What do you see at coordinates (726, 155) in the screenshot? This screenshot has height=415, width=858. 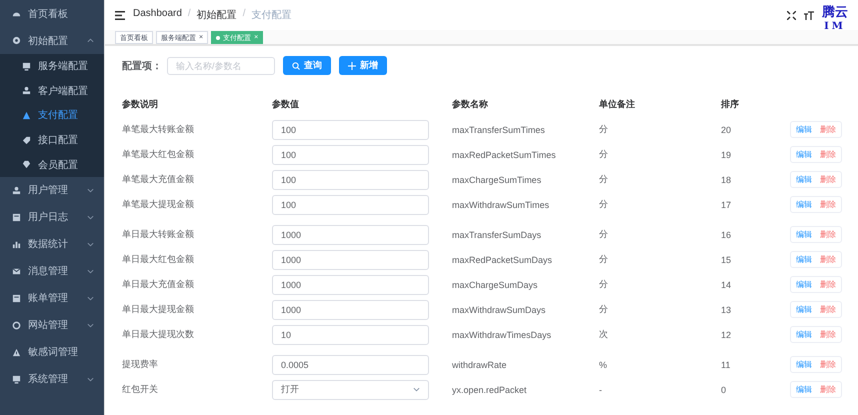 I see `table-cell-text: 19` at bounding box center [726, 155].